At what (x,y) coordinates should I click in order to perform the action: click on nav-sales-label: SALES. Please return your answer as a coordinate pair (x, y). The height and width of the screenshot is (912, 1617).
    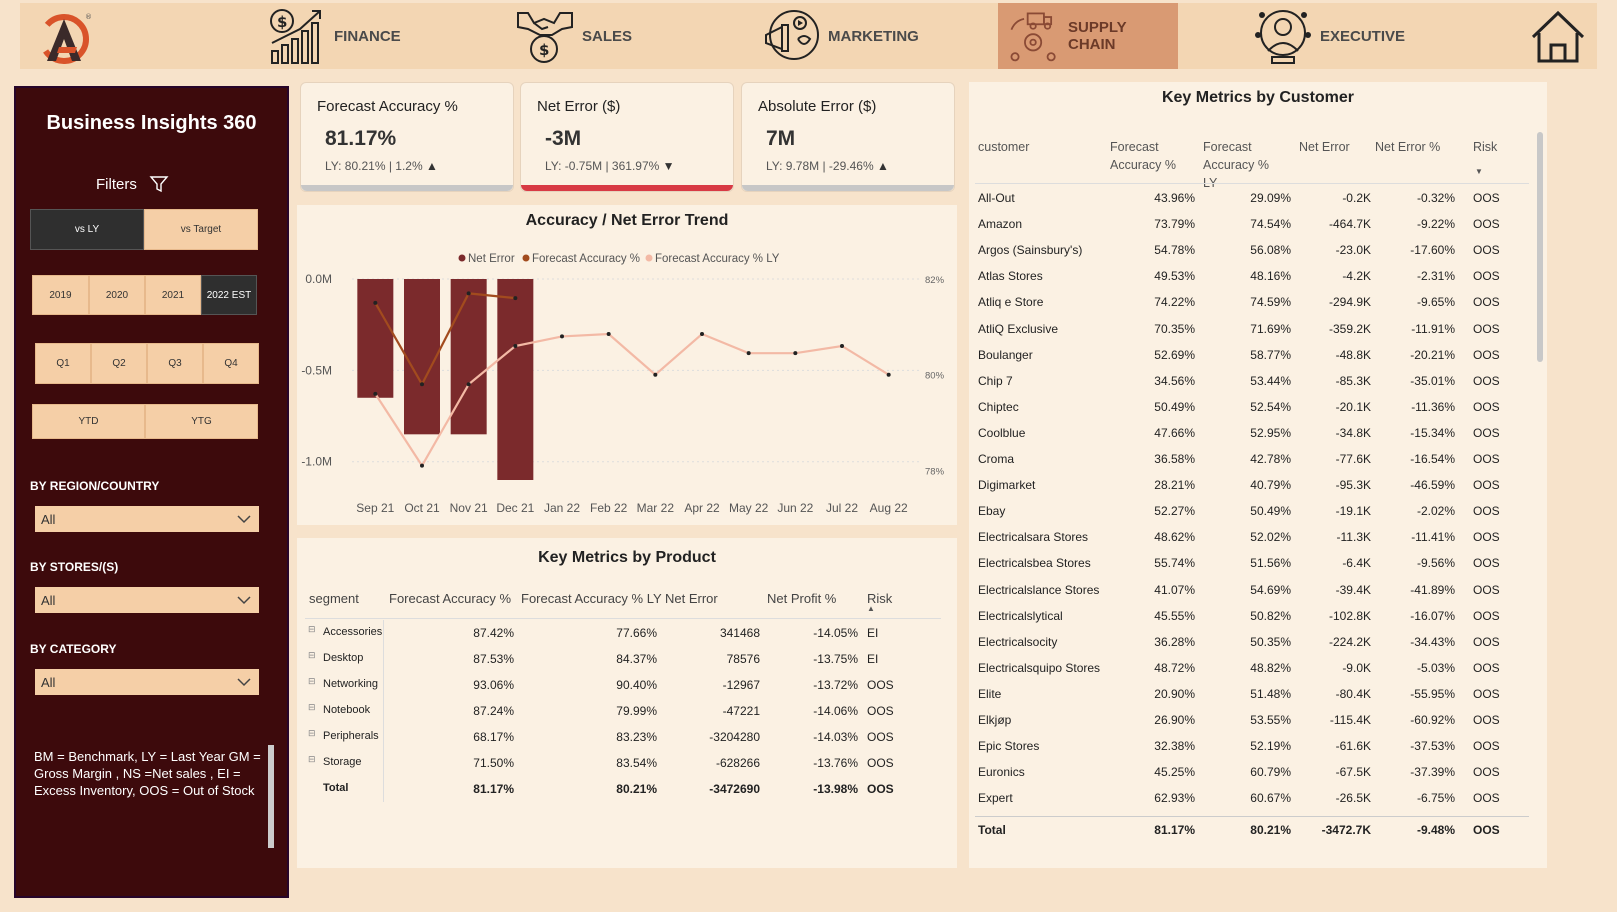
    Looking at the image, I should click on (607, 36).